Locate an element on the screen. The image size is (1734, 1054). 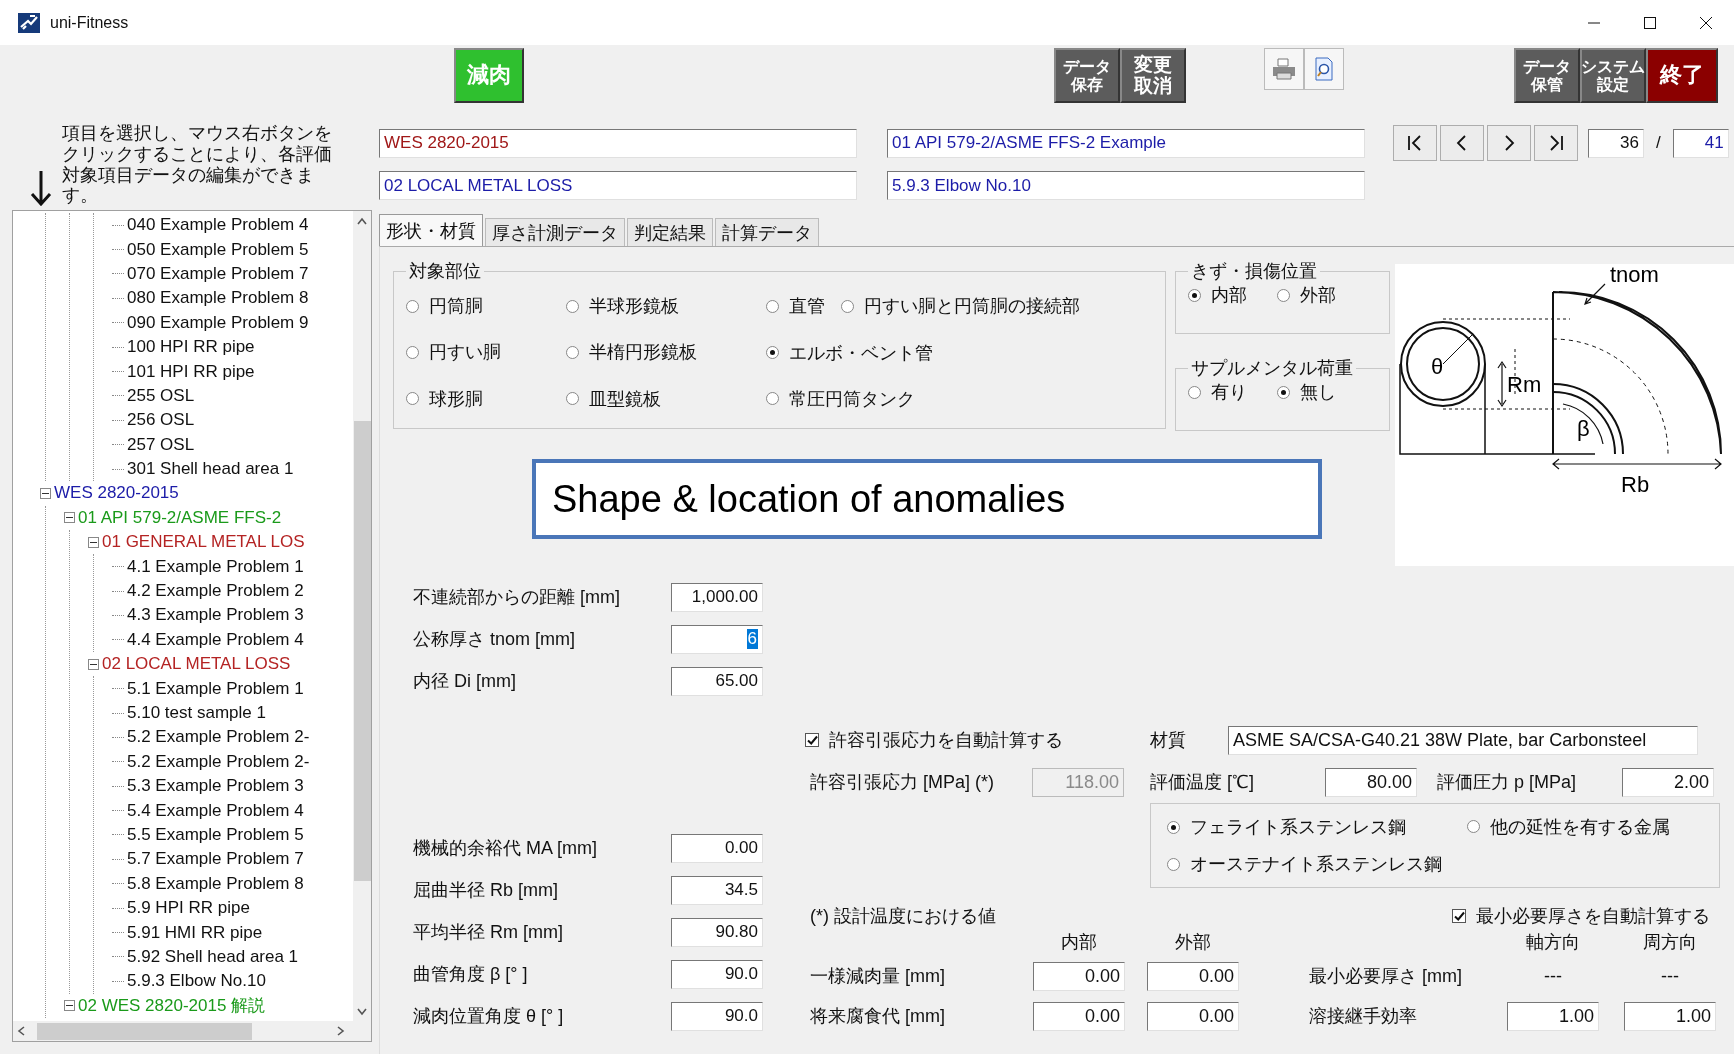
print-button is located at coordinates (1284, 69).